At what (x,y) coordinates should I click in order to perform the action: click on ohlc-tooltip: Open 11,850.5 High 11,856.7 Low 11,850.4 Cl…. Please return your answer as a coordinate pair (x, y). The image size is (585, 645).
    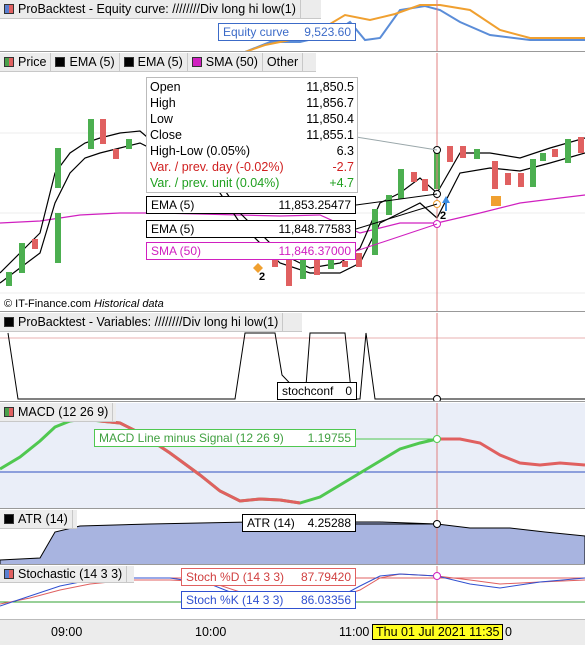
    Looking at the image, I should click on (252, 135).